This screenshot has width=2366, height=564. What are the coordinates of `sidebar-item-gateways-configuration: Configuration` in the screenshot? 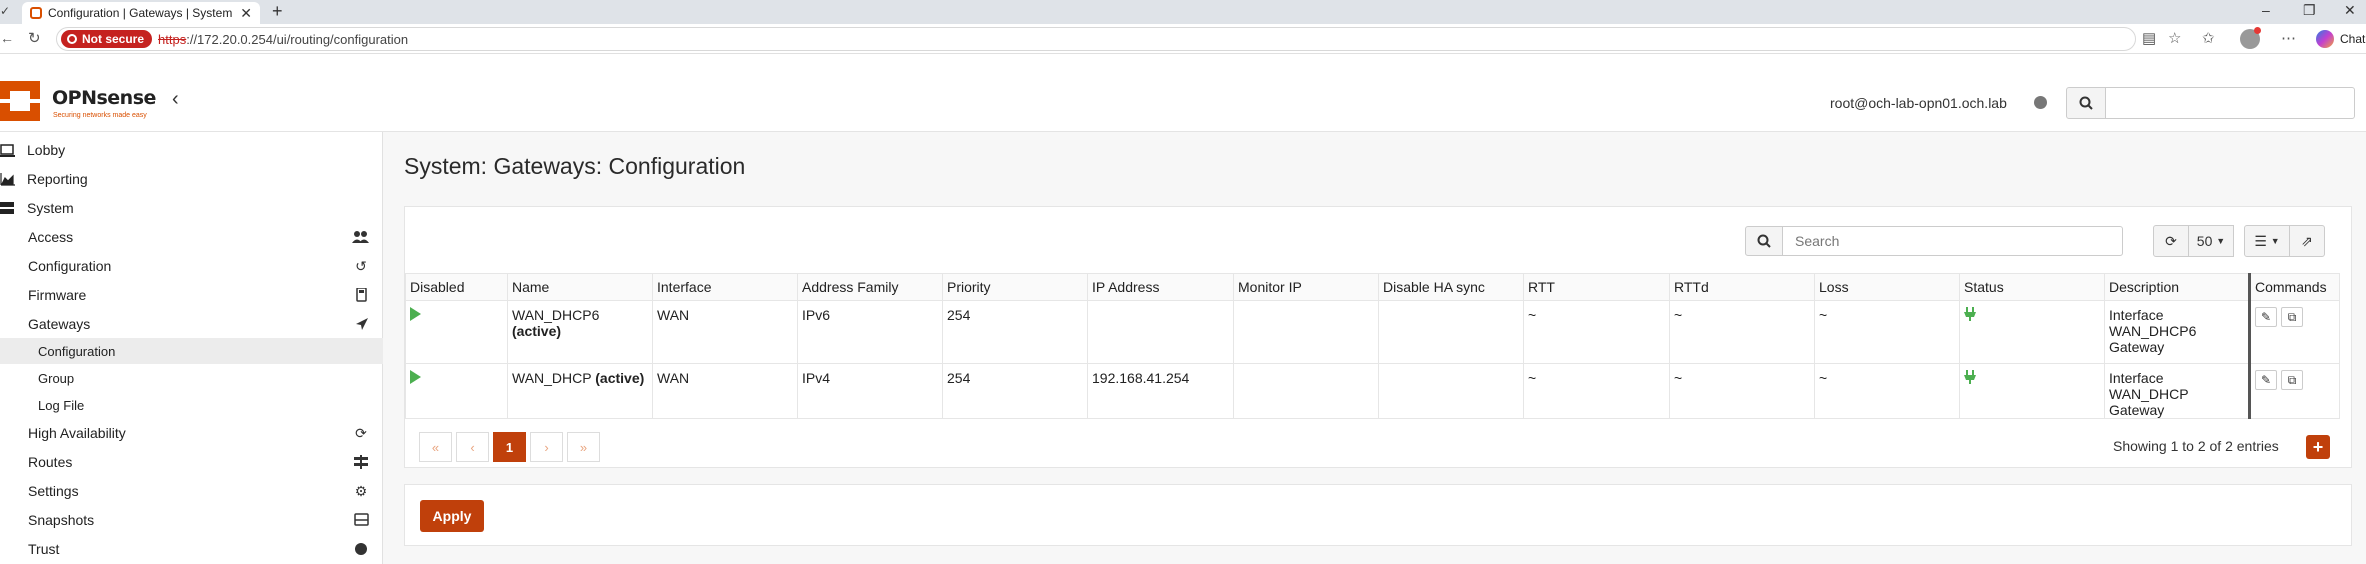 It's located at (191, 351).